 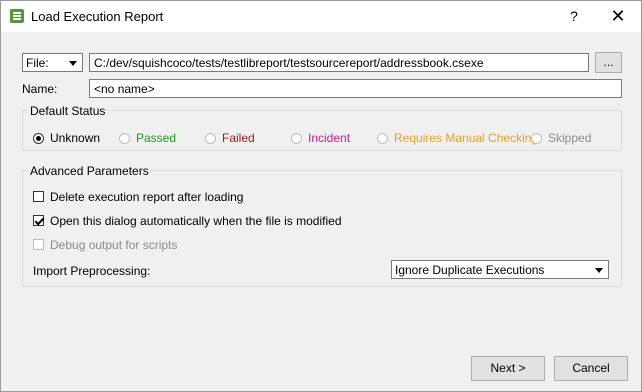 I want to click on window-title: Load Execution Report, so click(x=97, y=16).